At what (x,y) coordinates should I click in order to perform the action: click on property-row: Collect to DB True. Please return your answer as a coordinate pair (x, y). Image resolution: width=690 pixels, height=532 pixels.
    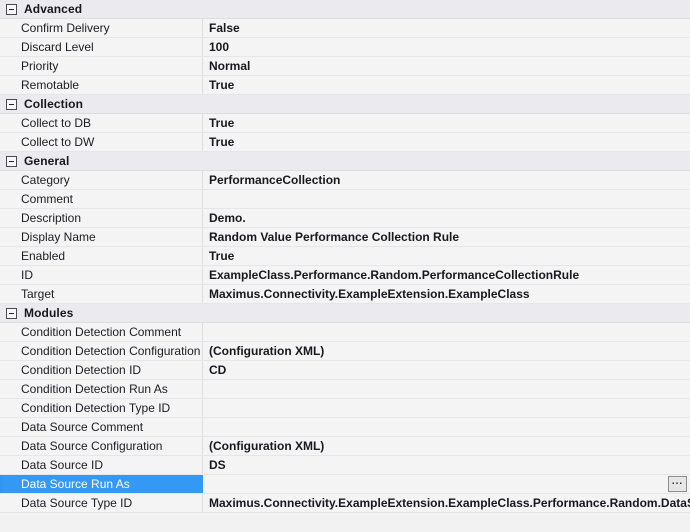
    Looking at the image, I should click on (345, 123).